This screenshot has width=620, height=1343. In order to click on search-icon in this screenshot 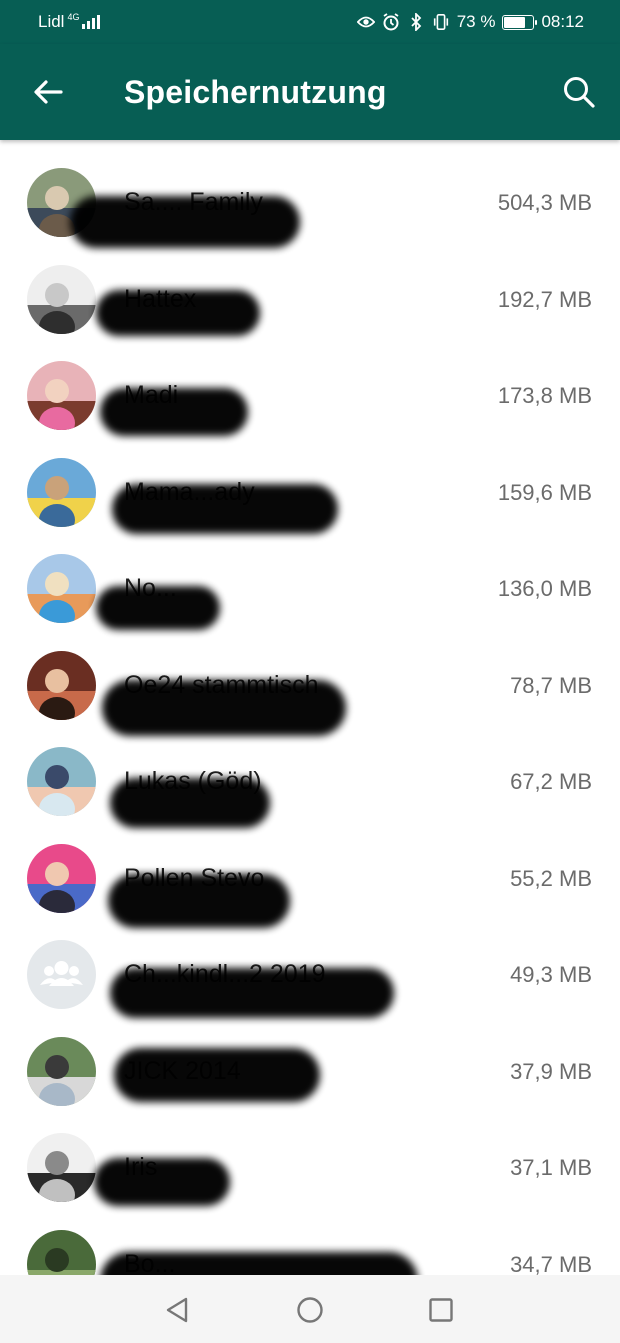, I will do `click(579, 92)`.